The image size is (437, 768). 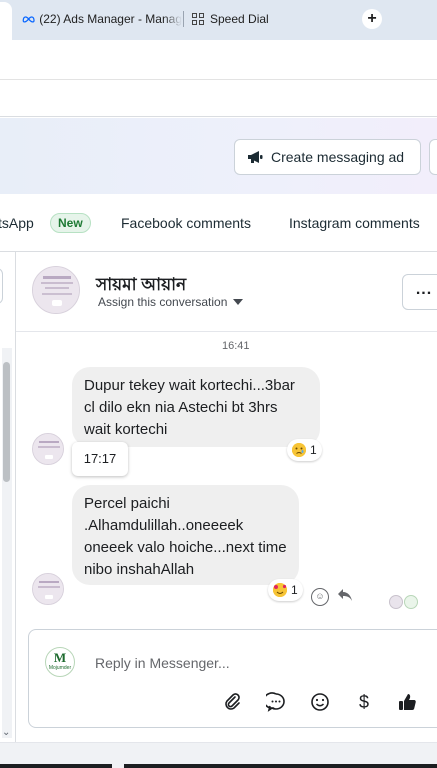 What do you see at coordinates (396, 602) in the screenshot?
I see `seen-avatar` at bounding box center [396, 602].